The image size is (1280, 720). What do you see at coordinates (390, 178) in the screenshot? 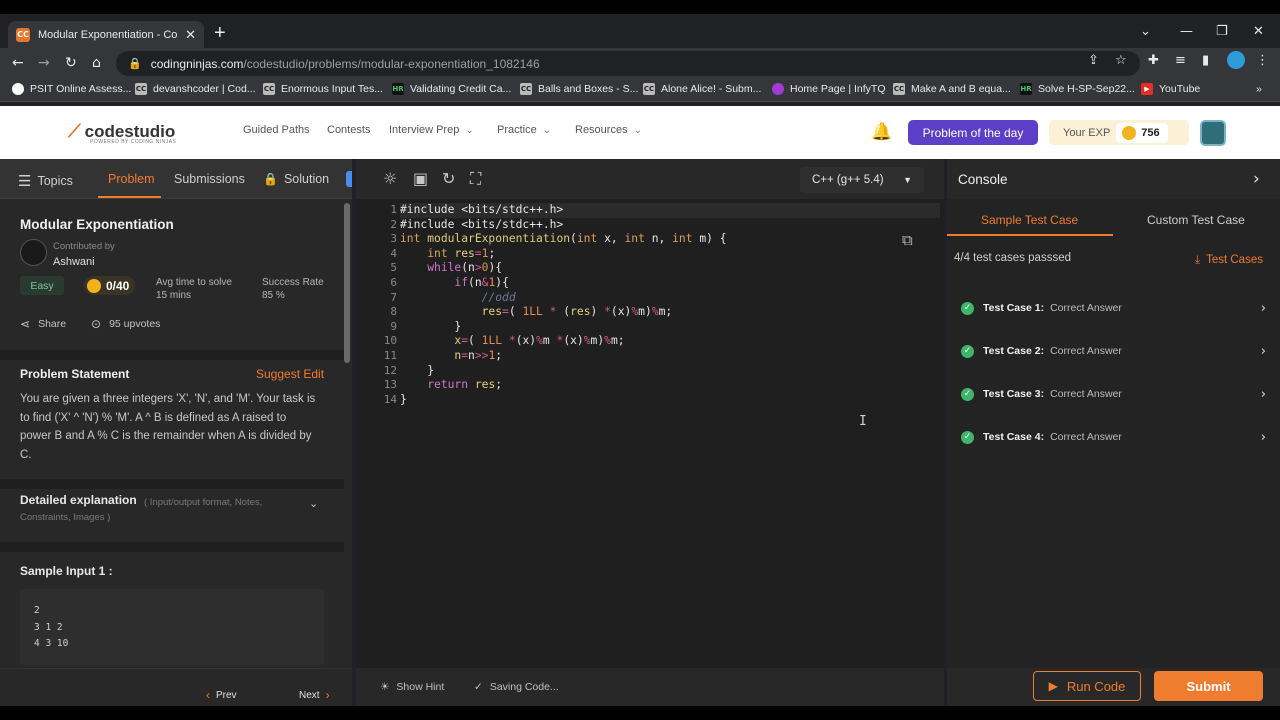
I see `theme-sun-icon: ☼` at bounding box center [390, 178].